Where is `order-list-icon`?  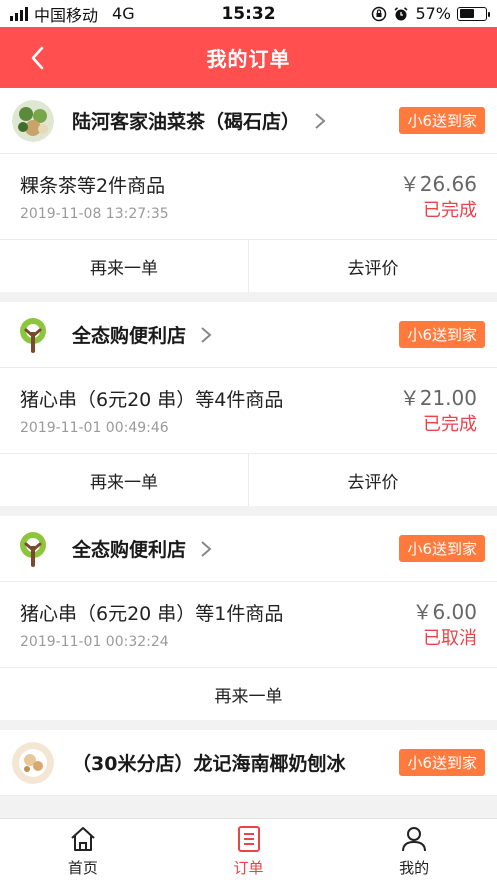 order-list-icon is located at coordinates (248, 839).